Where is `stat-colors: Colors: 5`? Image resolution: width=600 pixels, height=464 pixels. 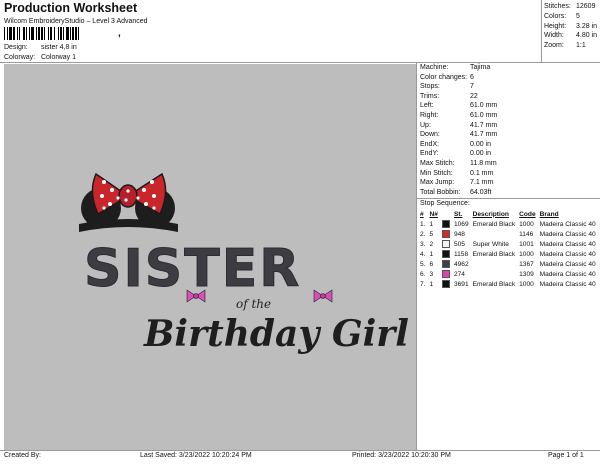
stat-colors: Colors: 5 is located at coordinates (570, 17).